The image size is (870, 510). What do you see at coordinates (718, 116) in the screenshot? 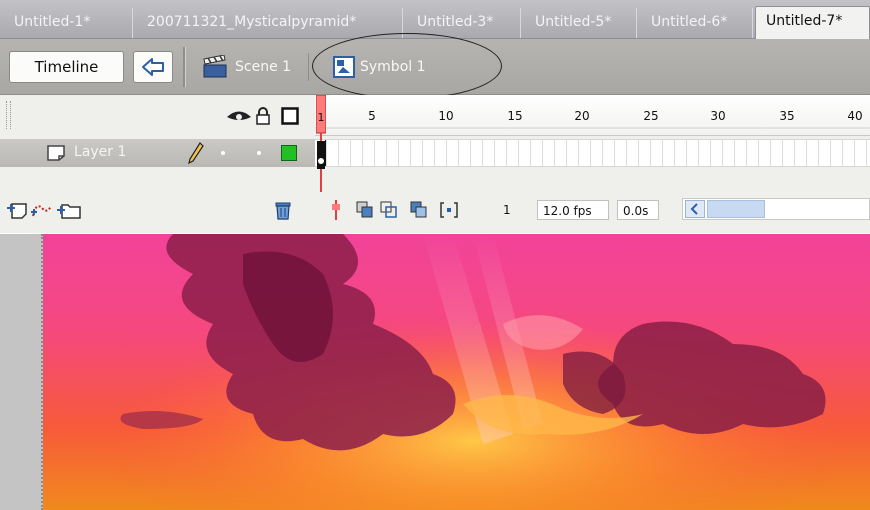
I see `ruler-tick-label: 30` at bounding box center [718, 116].